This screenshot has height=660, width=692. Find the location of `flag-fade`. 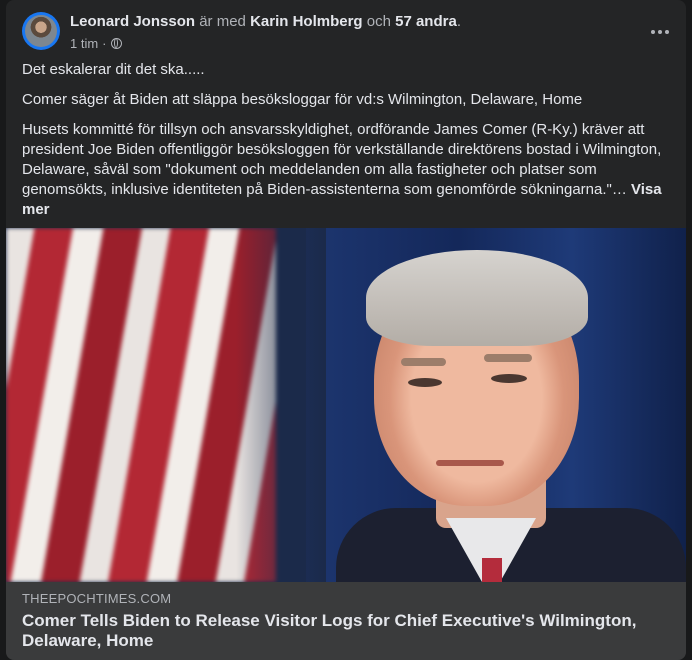

flag-fade is located at coordinates (281, 405).